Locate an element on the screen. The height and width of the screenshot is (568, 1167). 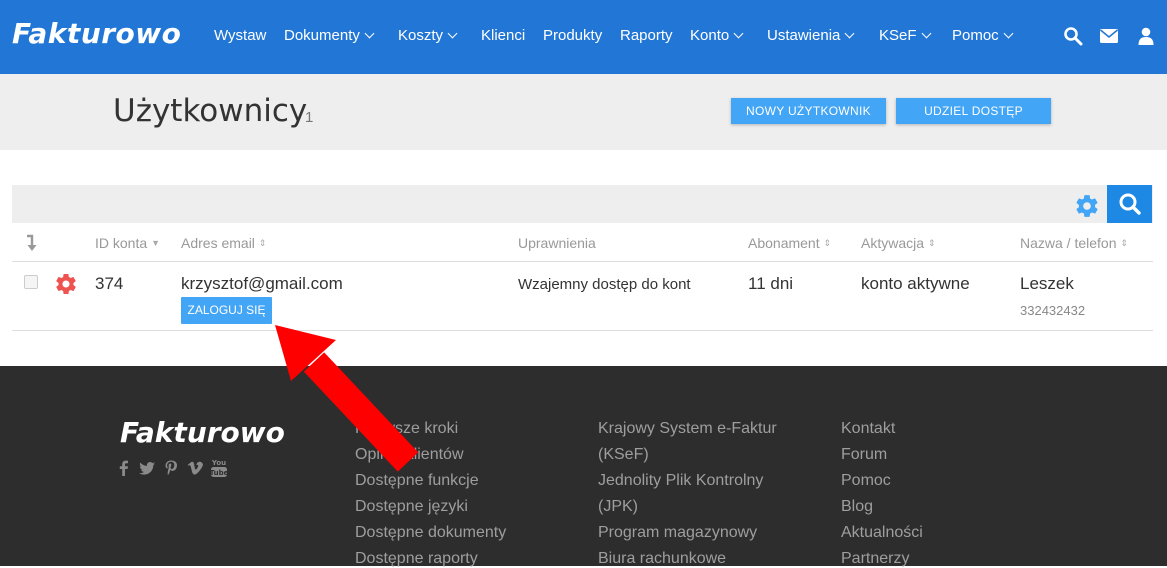
table-search-button is located at coordinates (1129, 204).